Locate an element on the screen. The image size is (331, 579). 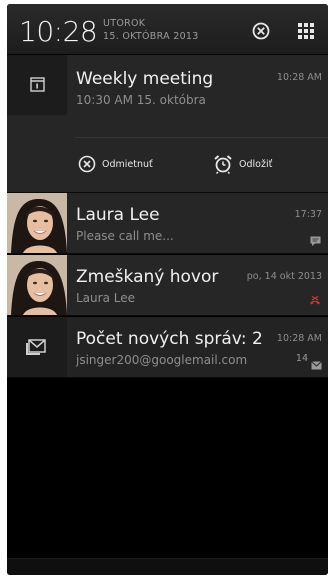
quick-settings-grid-icon is located at coordinates (306, 31).